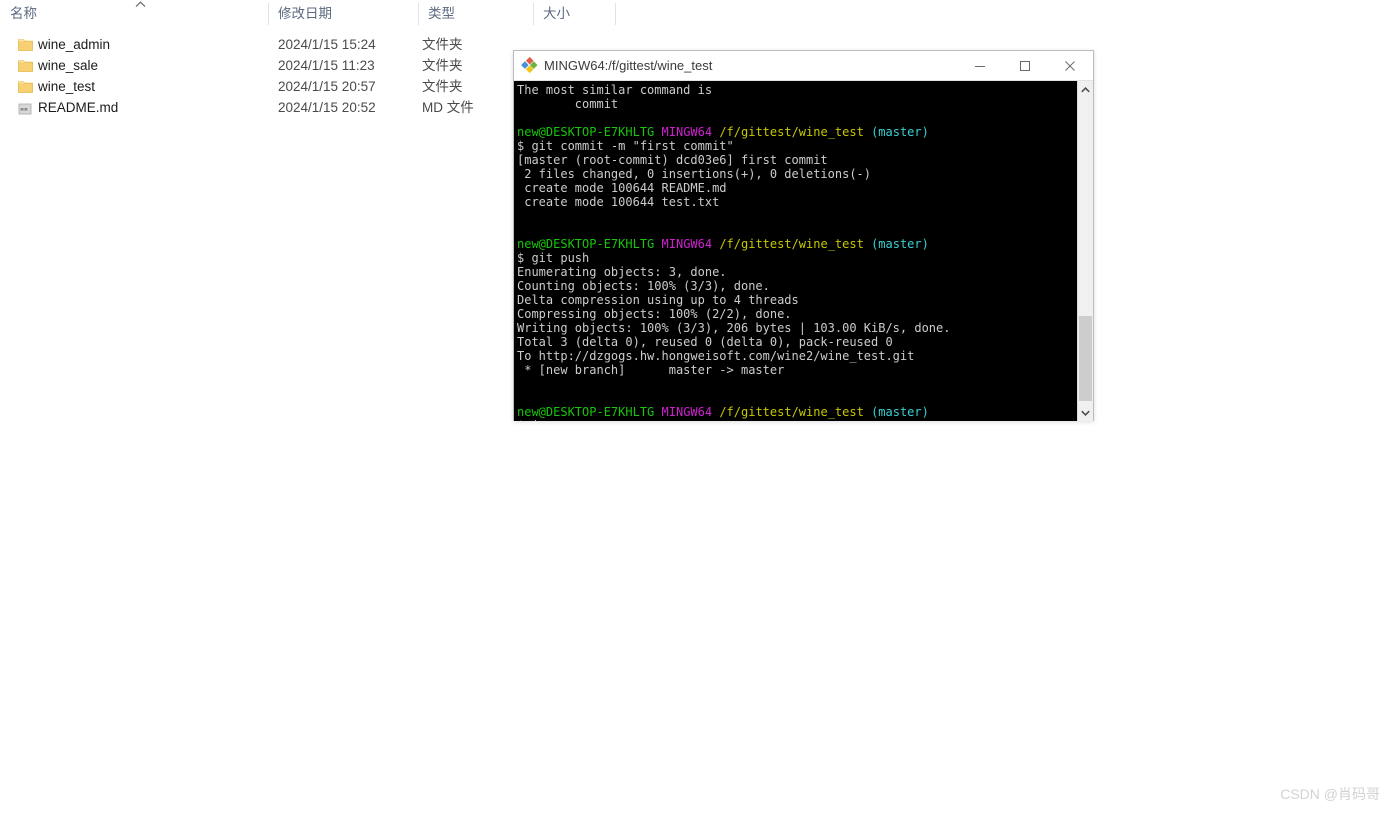  What do you see at coordinates (68, 65) in the screenshot?
I see `file-name: wine_sale` at bounding box center [68, 65].